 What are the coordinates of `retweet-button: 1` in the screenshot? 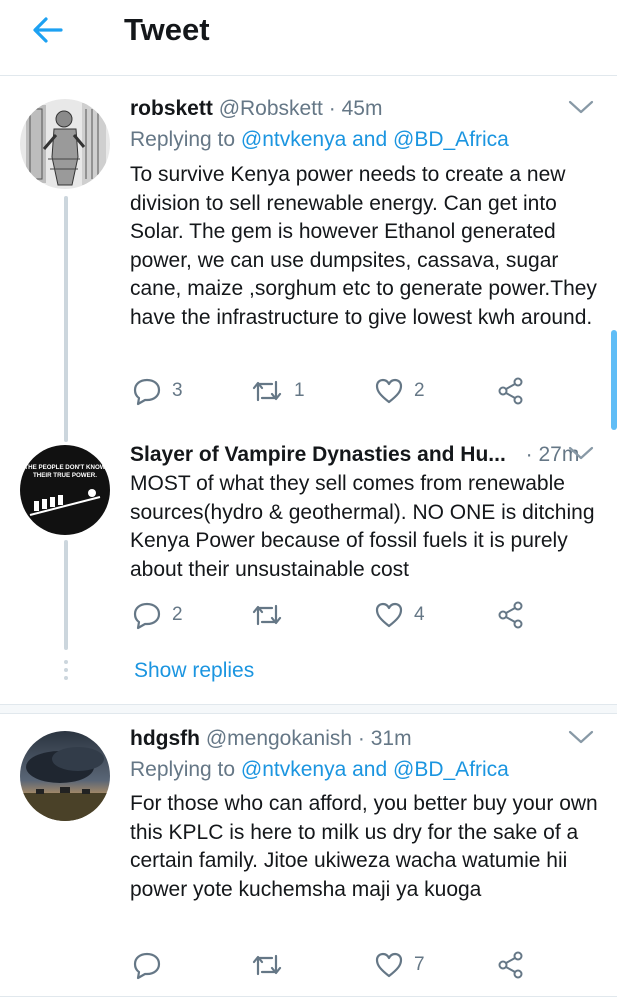 It's located at (277, 391).